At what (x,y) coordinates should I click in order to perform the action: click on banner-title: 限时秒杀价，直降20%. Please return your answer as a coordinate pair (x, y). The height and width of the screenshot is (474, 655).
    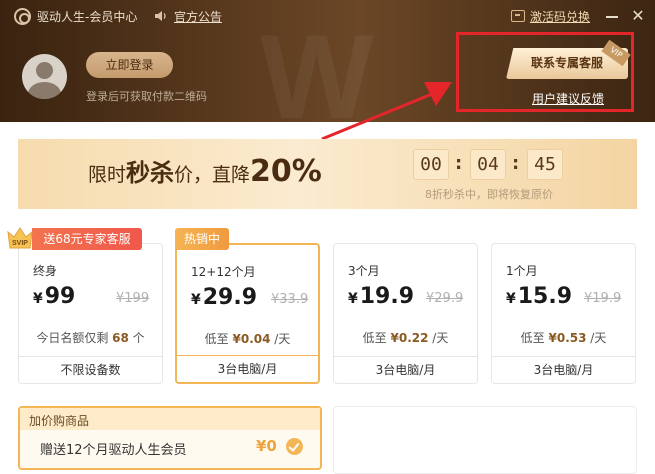
    Looking at the image, I should click on (205, 171).